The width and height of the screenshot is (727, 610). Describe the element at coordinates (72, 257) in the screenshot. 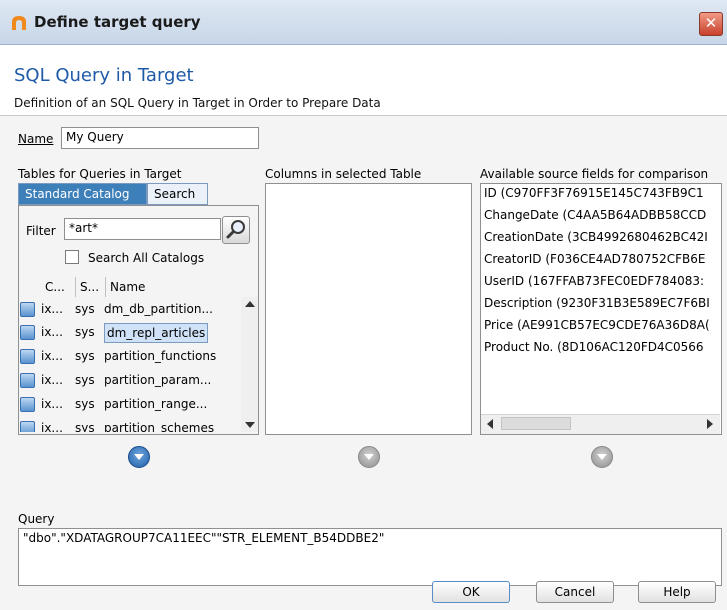

I see `search-all-checkbox` at that location.